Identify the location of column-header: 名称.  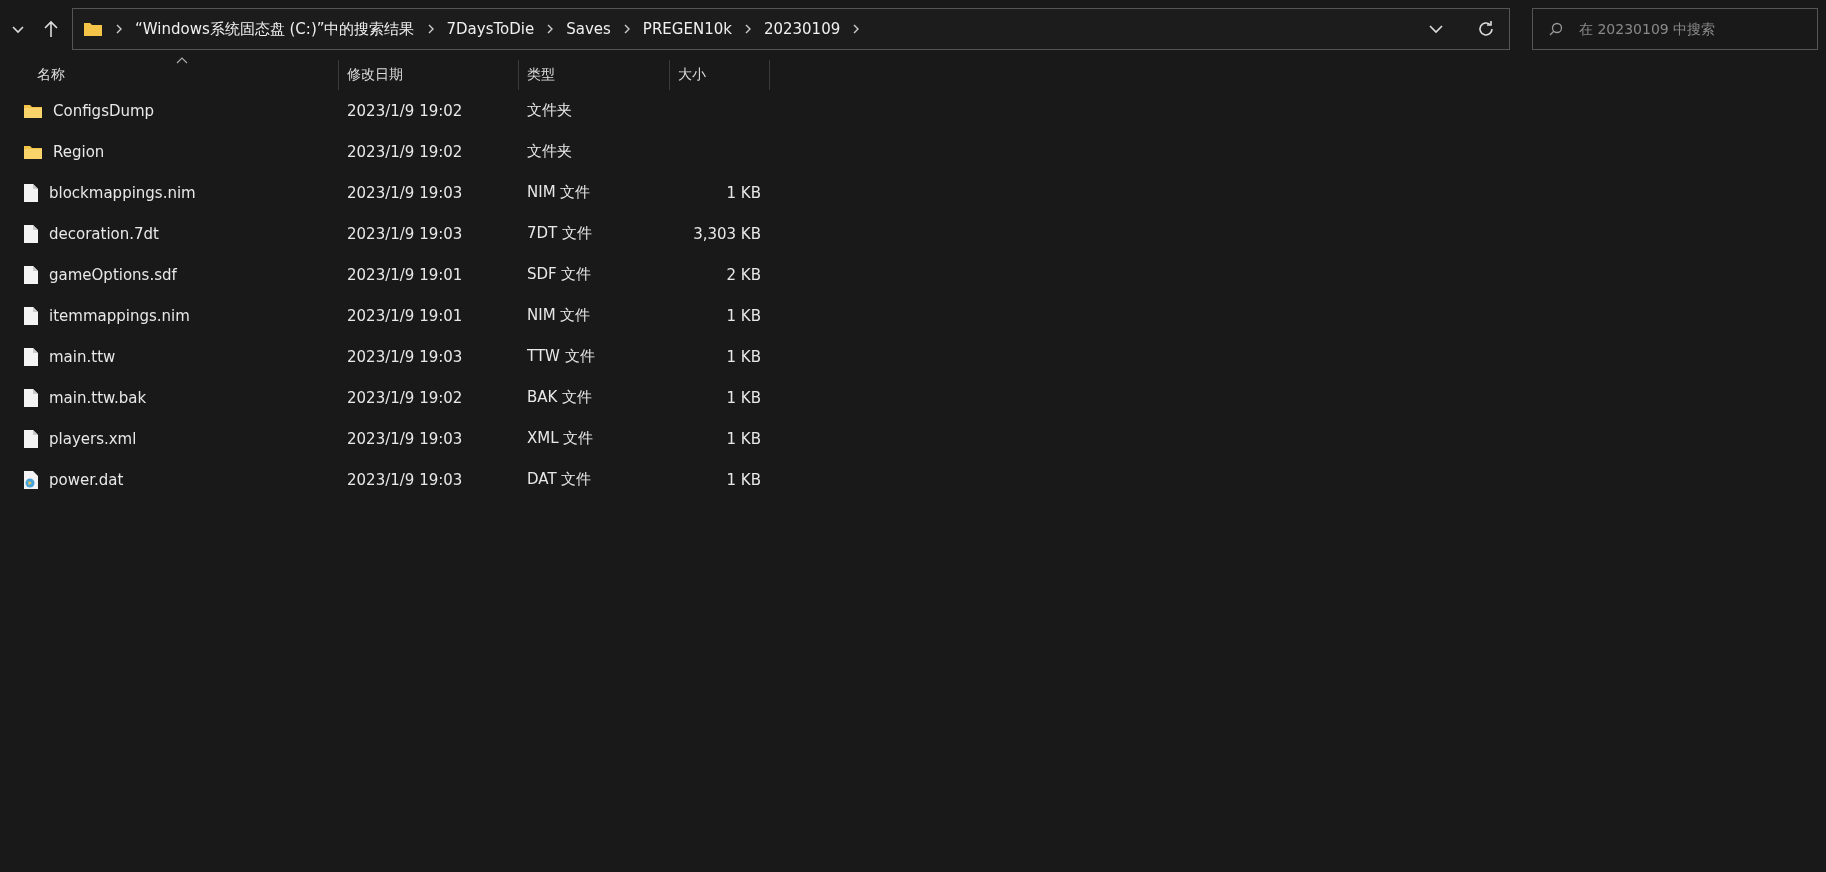
(169, 75).